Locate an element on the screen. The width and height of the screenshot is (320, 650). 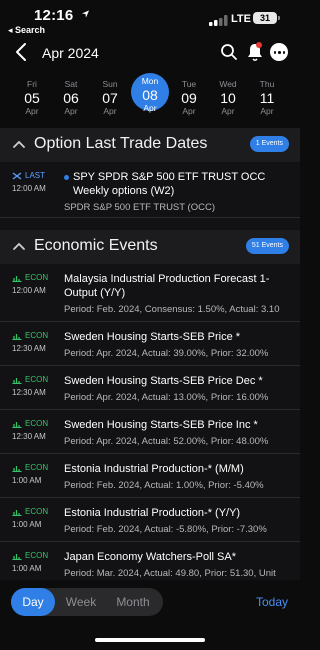
back-chevron-icon is located at coordinates (21, 52).